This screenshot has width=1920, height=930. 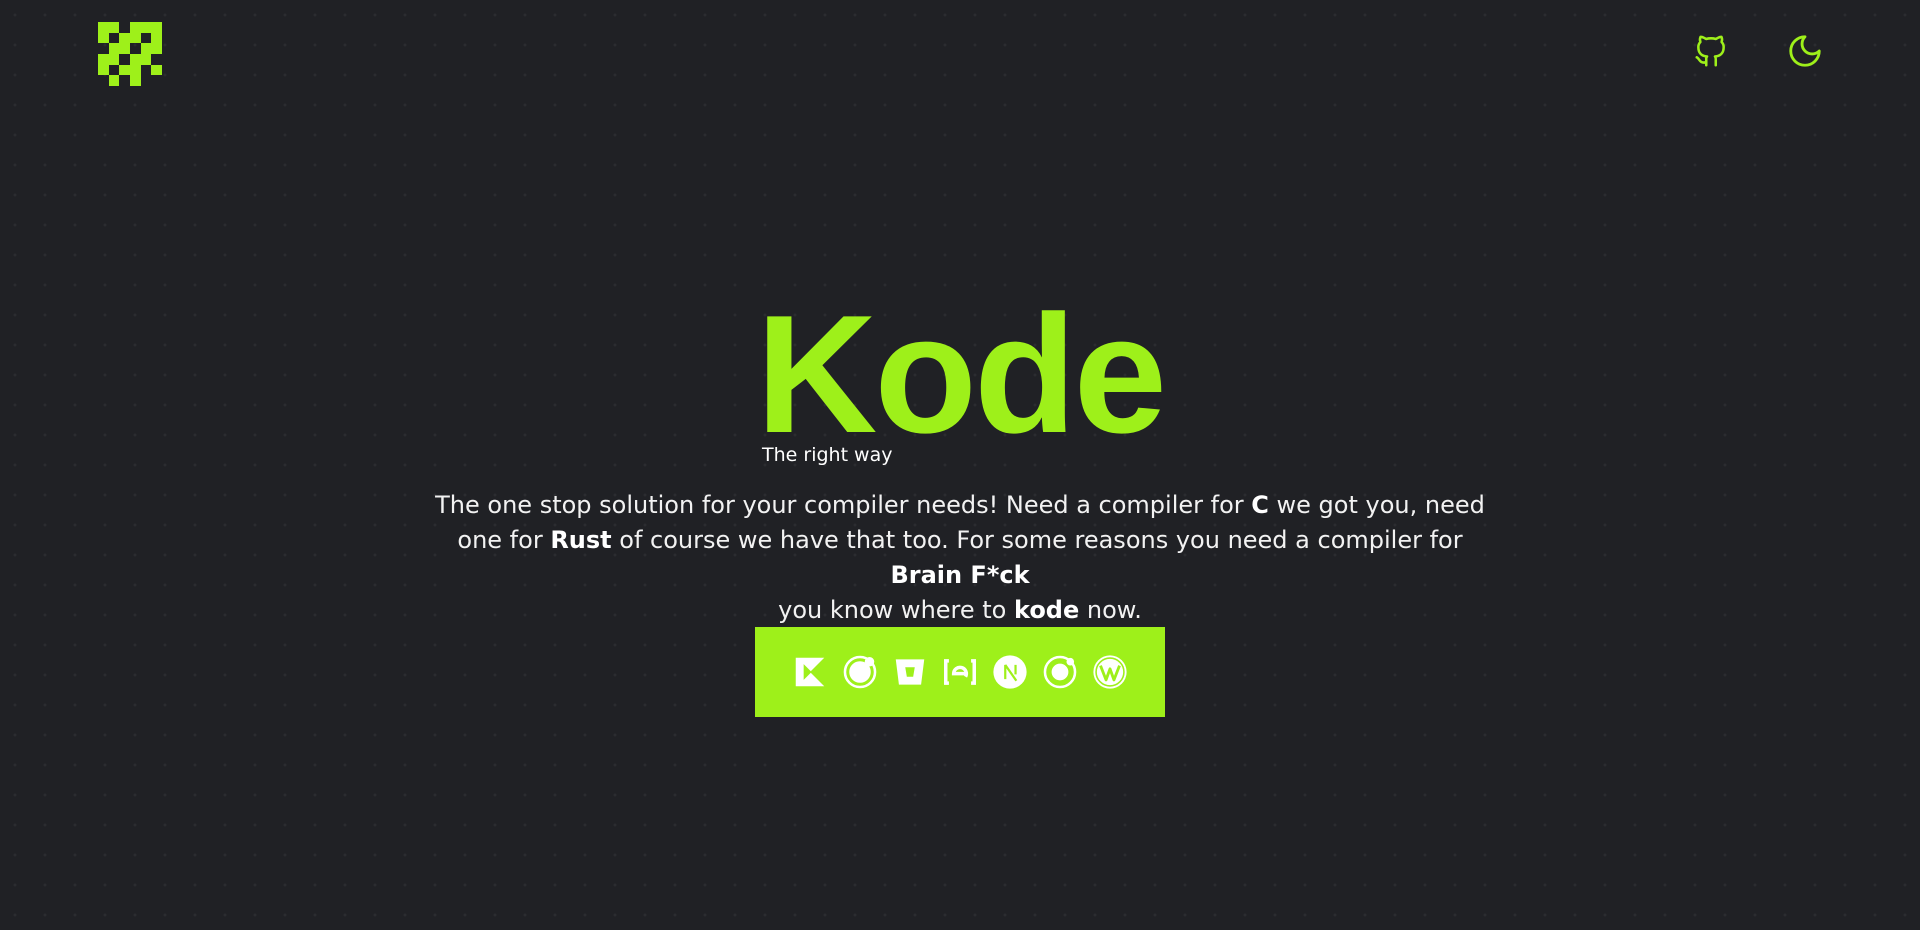 What do you see at coordinates (860, 672) in the screenshot?
I see `orb-icon` at bounding box center [860, 672].